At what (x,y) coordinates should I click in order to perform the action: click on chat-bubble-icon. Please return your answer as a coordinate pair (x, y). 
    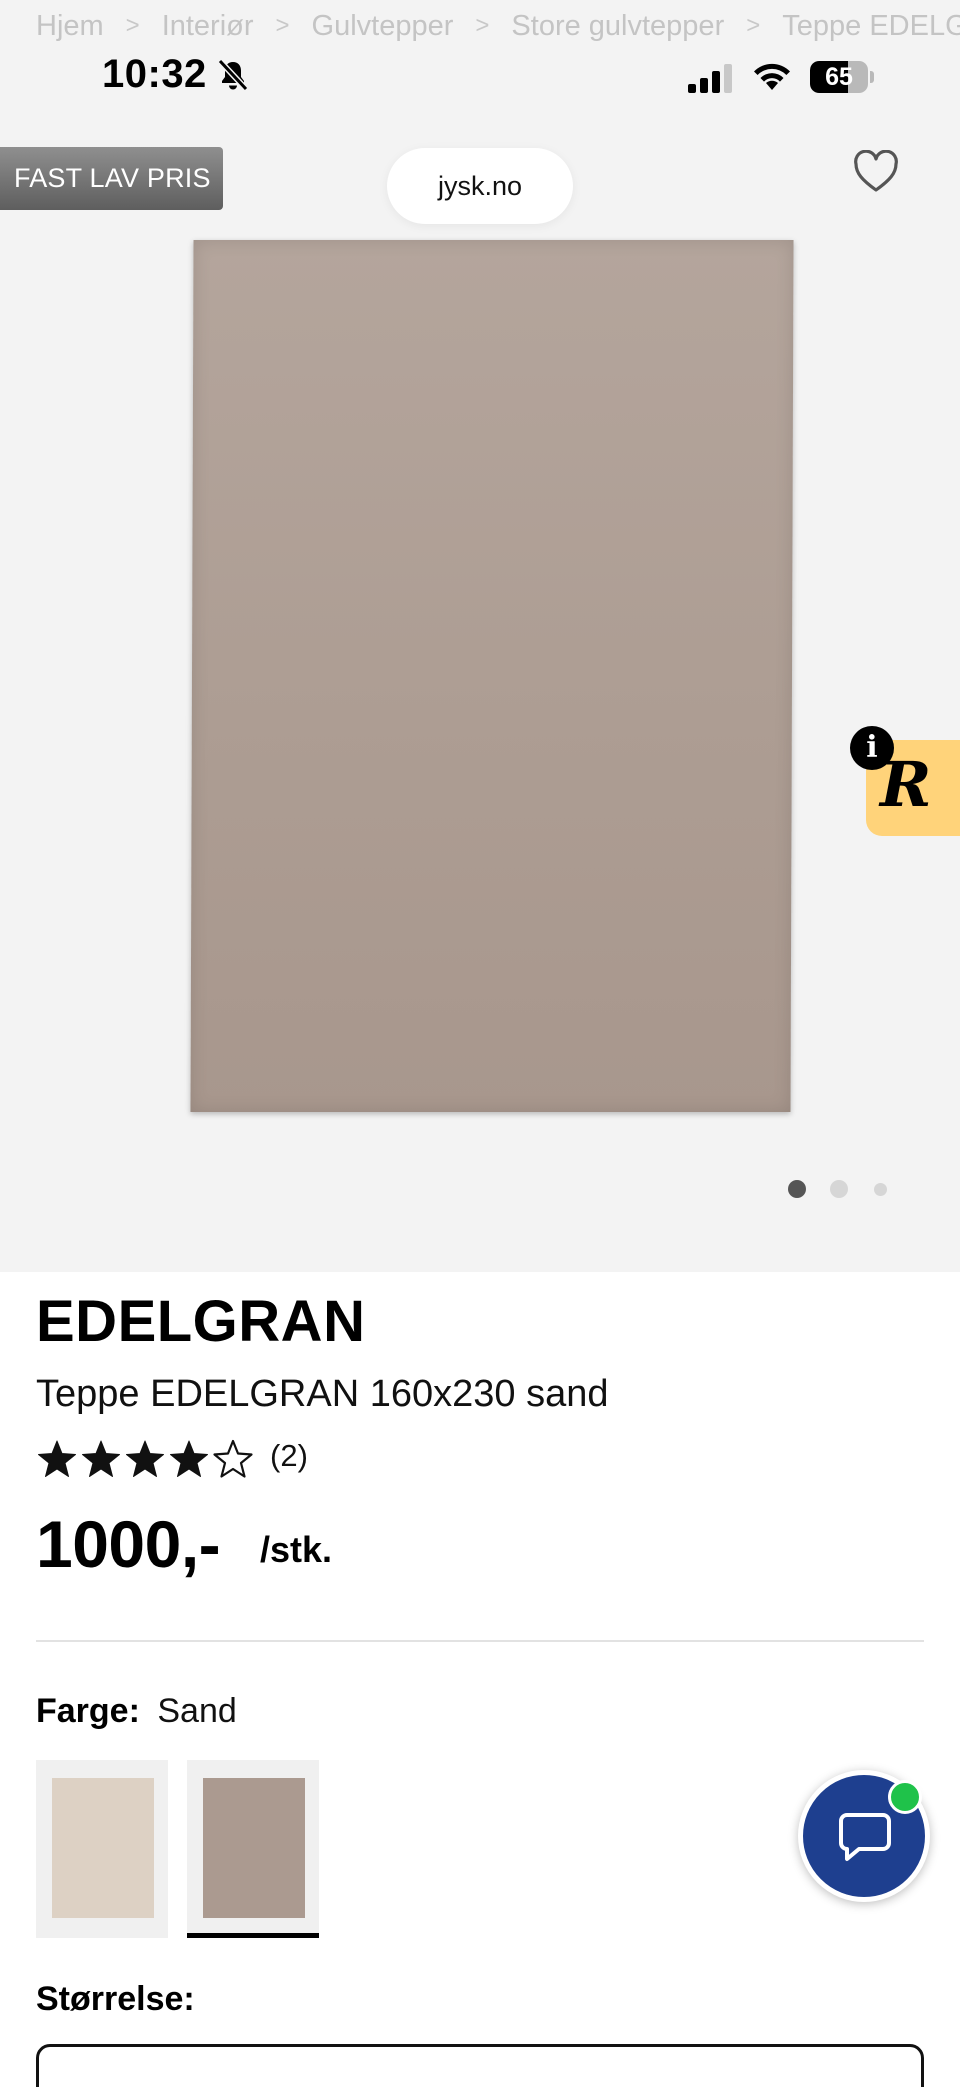
    Looking at the image, I should click on (865, 1837).